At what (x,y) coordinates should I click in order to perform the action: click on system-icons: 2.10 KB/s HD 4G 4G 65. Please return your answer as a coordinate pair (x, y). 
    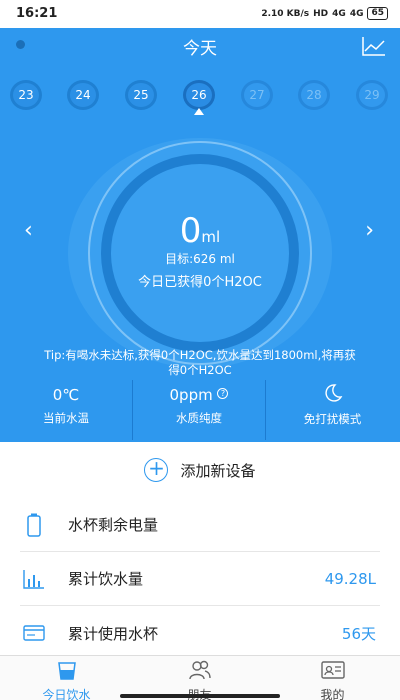
    Looking at the image, I should click on (324, 13).